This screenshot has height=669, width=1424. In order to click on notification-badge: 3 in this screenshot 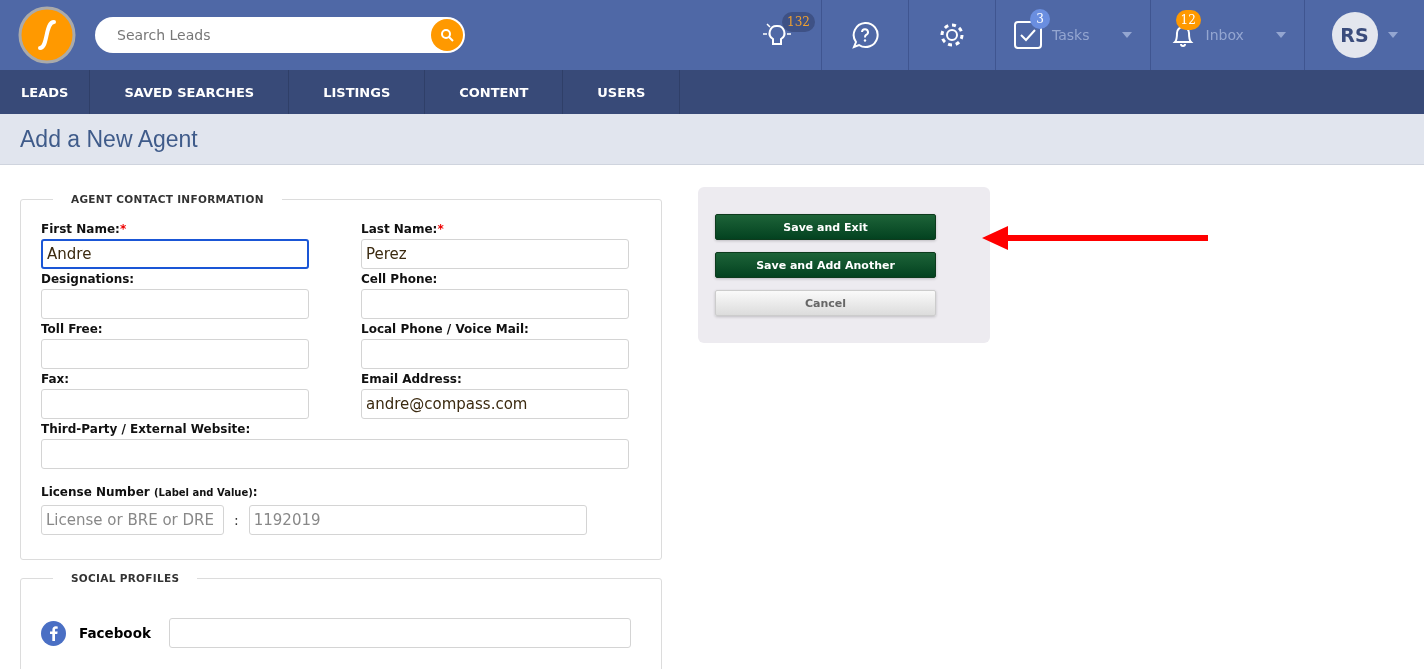, I will do `click(1040, 19)`.